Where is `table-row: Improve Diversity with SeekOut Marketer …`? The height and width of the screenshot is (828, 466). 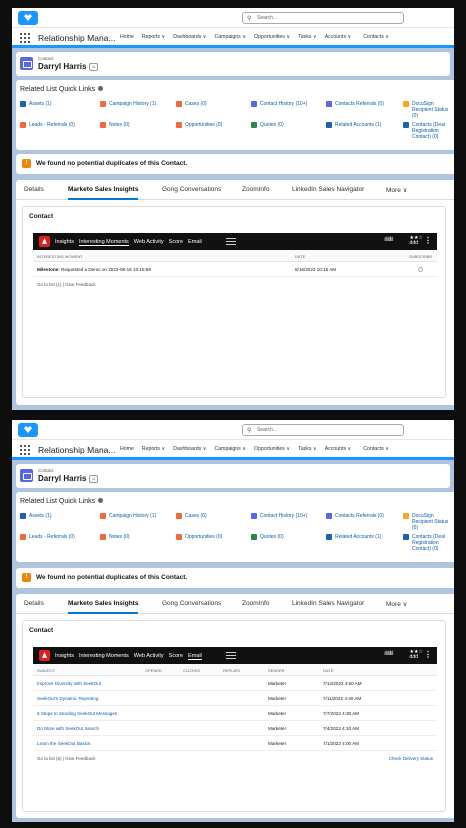
table-row: Improve Diversity with SeekOut Marketer … is located at coordinates (235, 683).